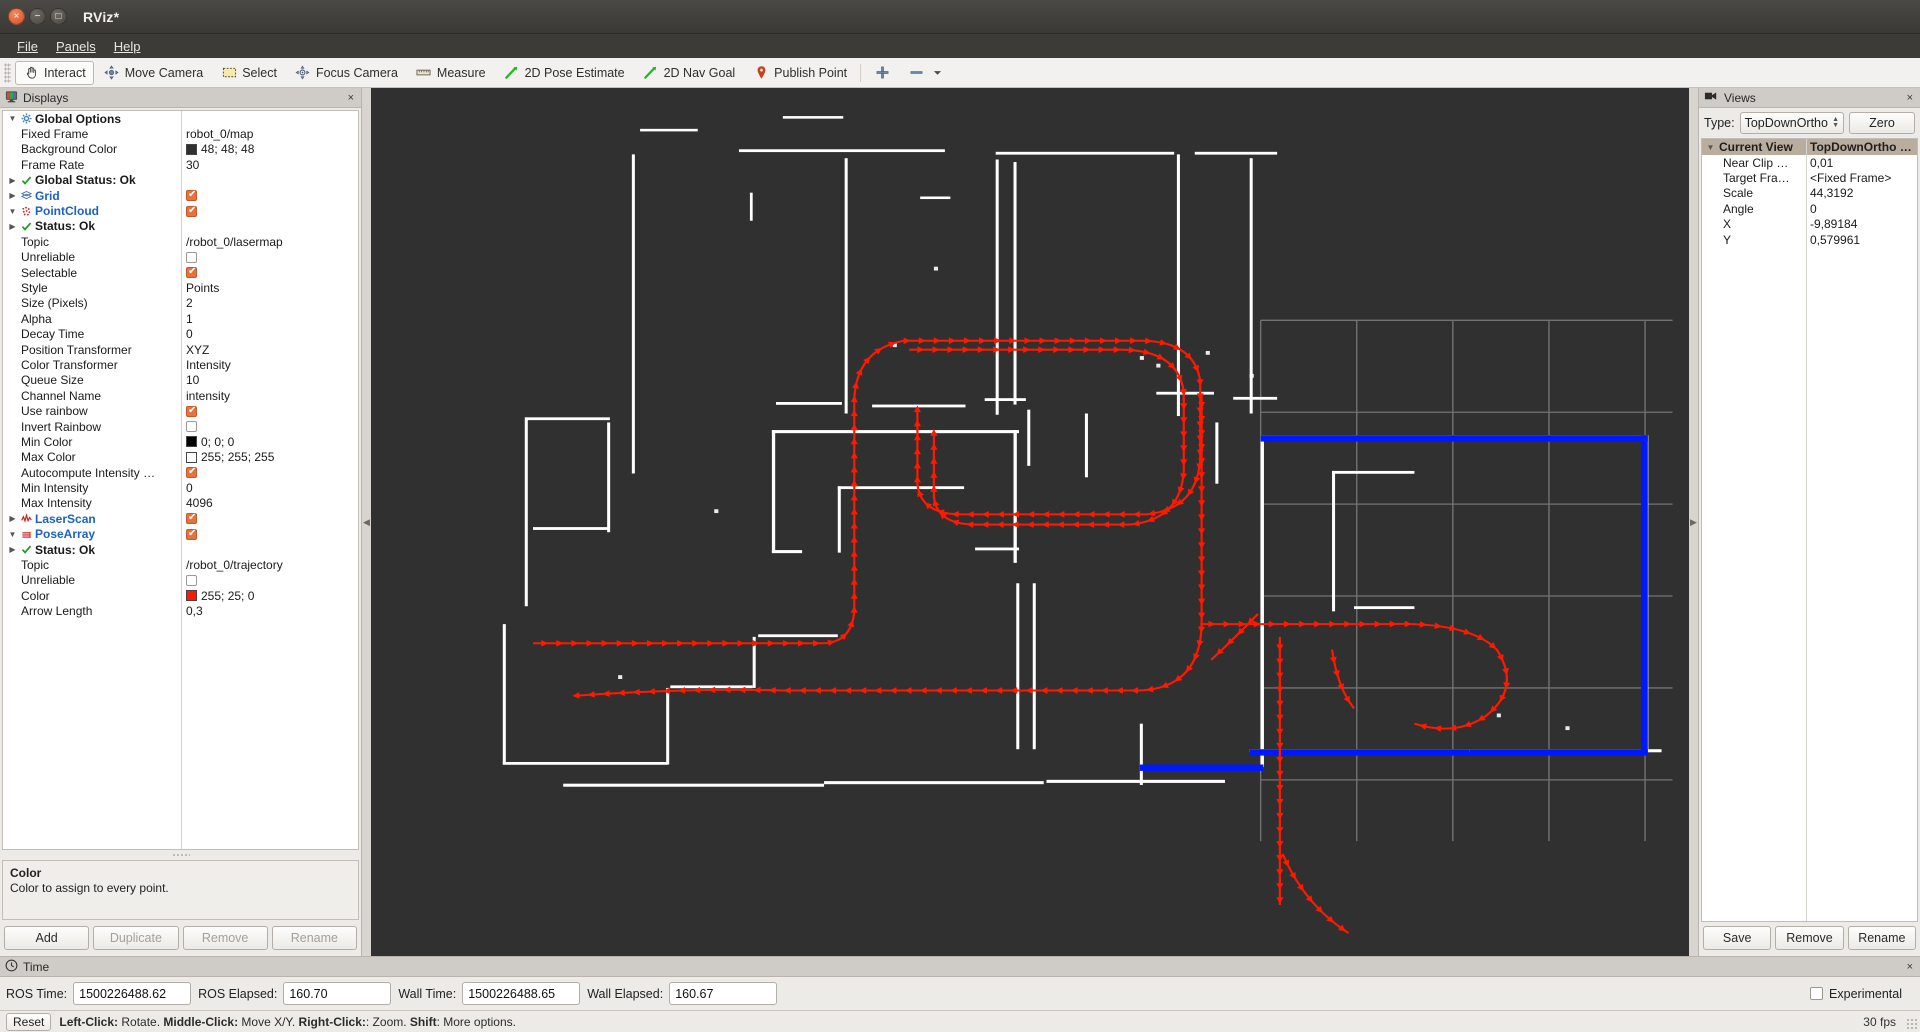 The width and height of the screenshot is (1920, 1032). Describe the element at coordinates (180, 380) in the screenshot. I see `display-property-row: Queue Size 10` at that location.